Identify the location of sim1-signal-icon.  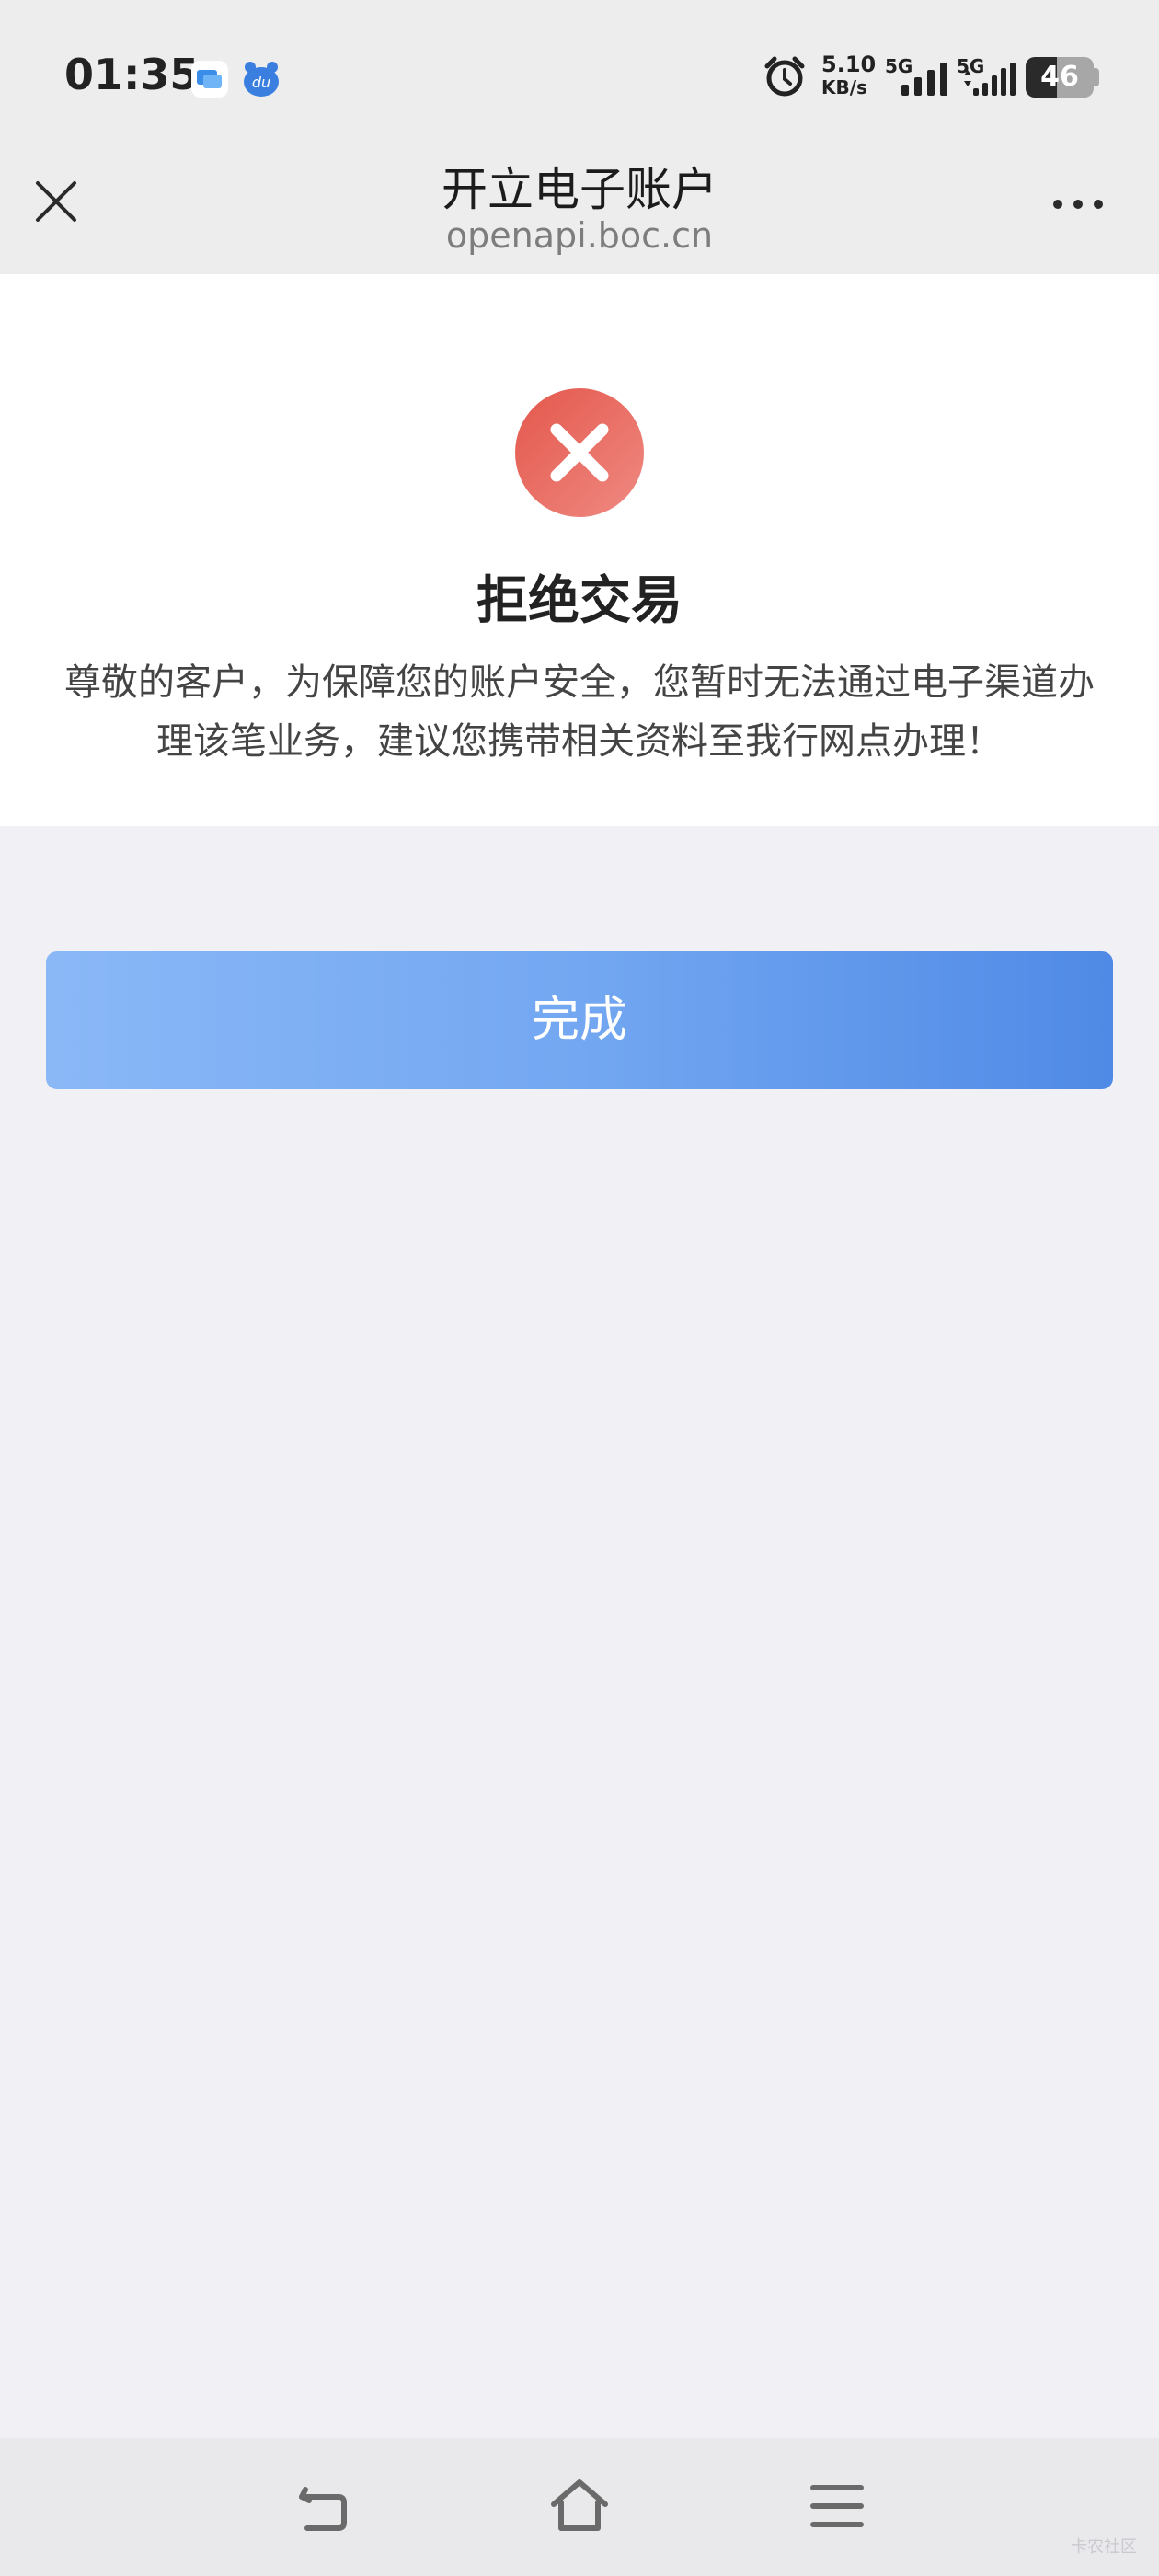
(926, 78).